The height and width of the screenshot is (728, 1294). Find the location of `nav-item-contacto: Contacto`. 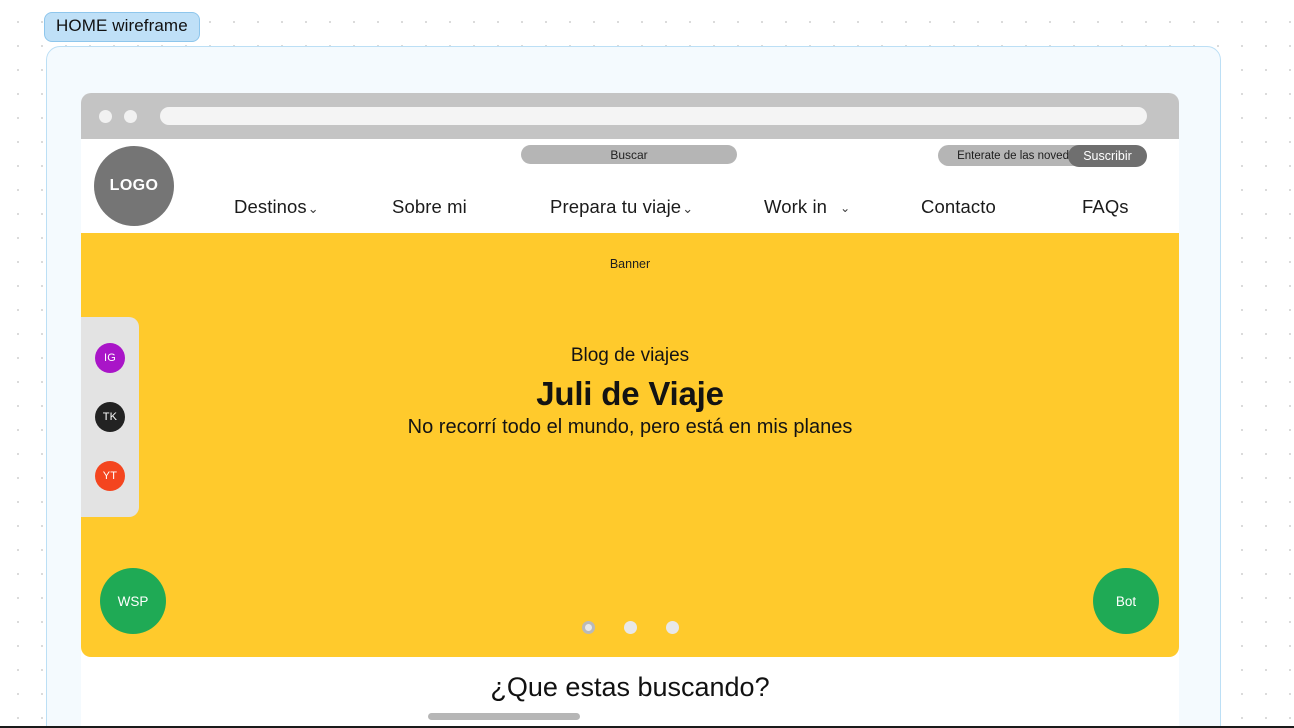

nav-item-contacto: Contacto is located at coordinates (958, 207).